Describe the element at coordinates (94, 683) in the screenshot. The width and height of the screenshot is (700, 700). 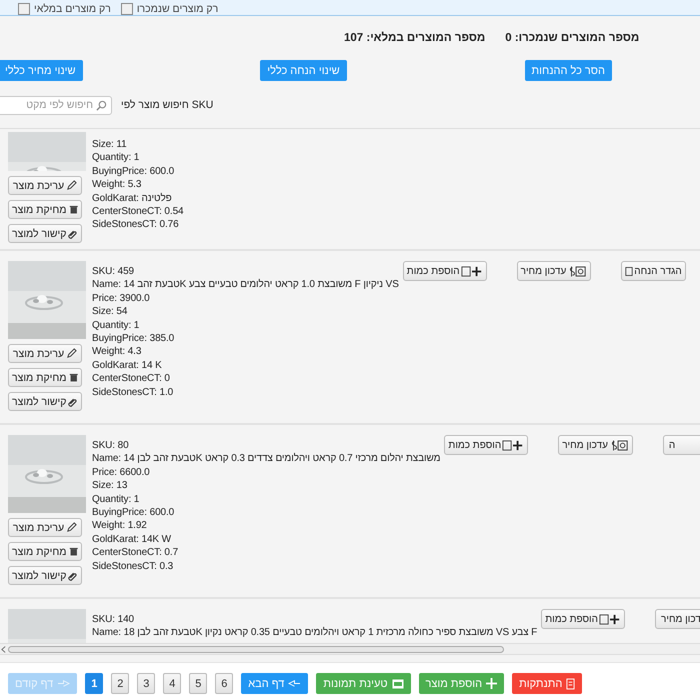
I see `page-number-button: 1` at that location.